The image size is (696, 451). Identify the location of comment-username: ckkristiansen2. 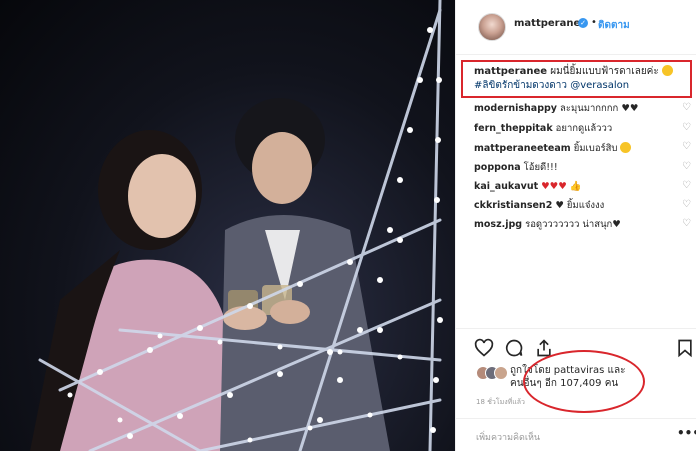
(513, 205).